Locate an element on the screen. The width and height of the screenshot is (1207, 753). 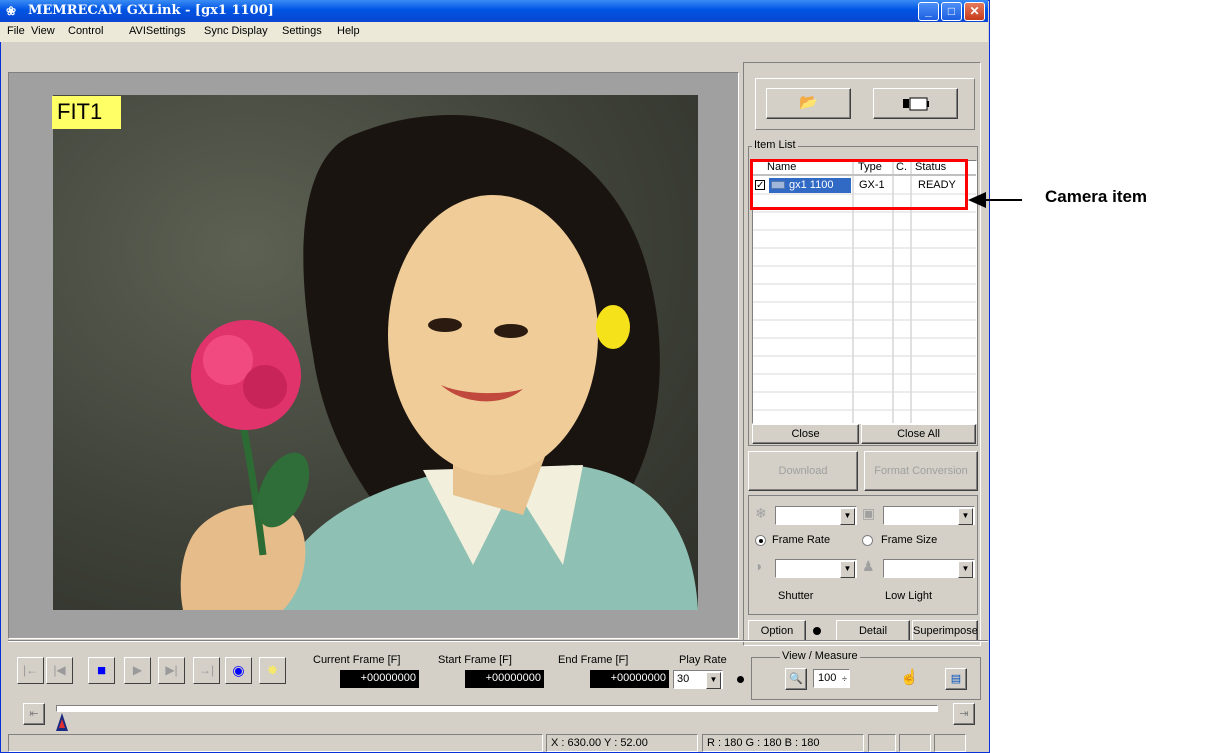
app-icon: ❀ is located at coordinates (11, 11).